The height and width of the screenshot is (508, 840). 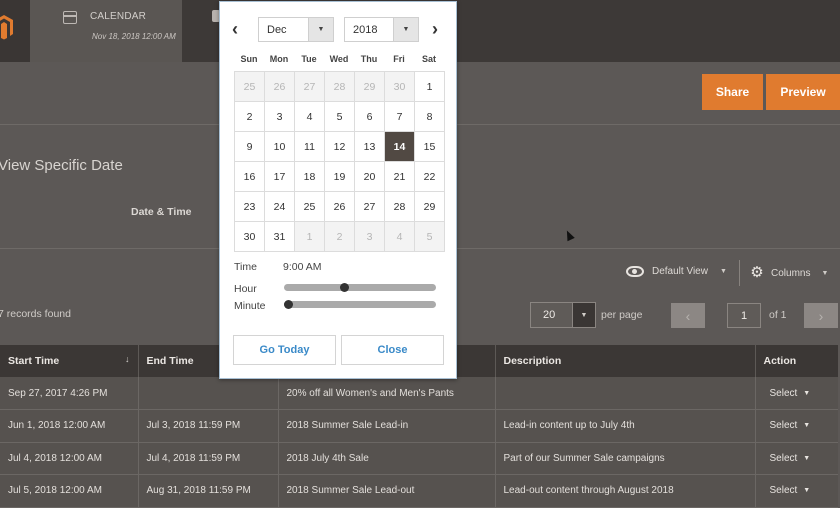 What do you see at coordinates (235, 29) in the screenshot?
I see `previous-month-button: ‹` at bounding box center [235, 29].